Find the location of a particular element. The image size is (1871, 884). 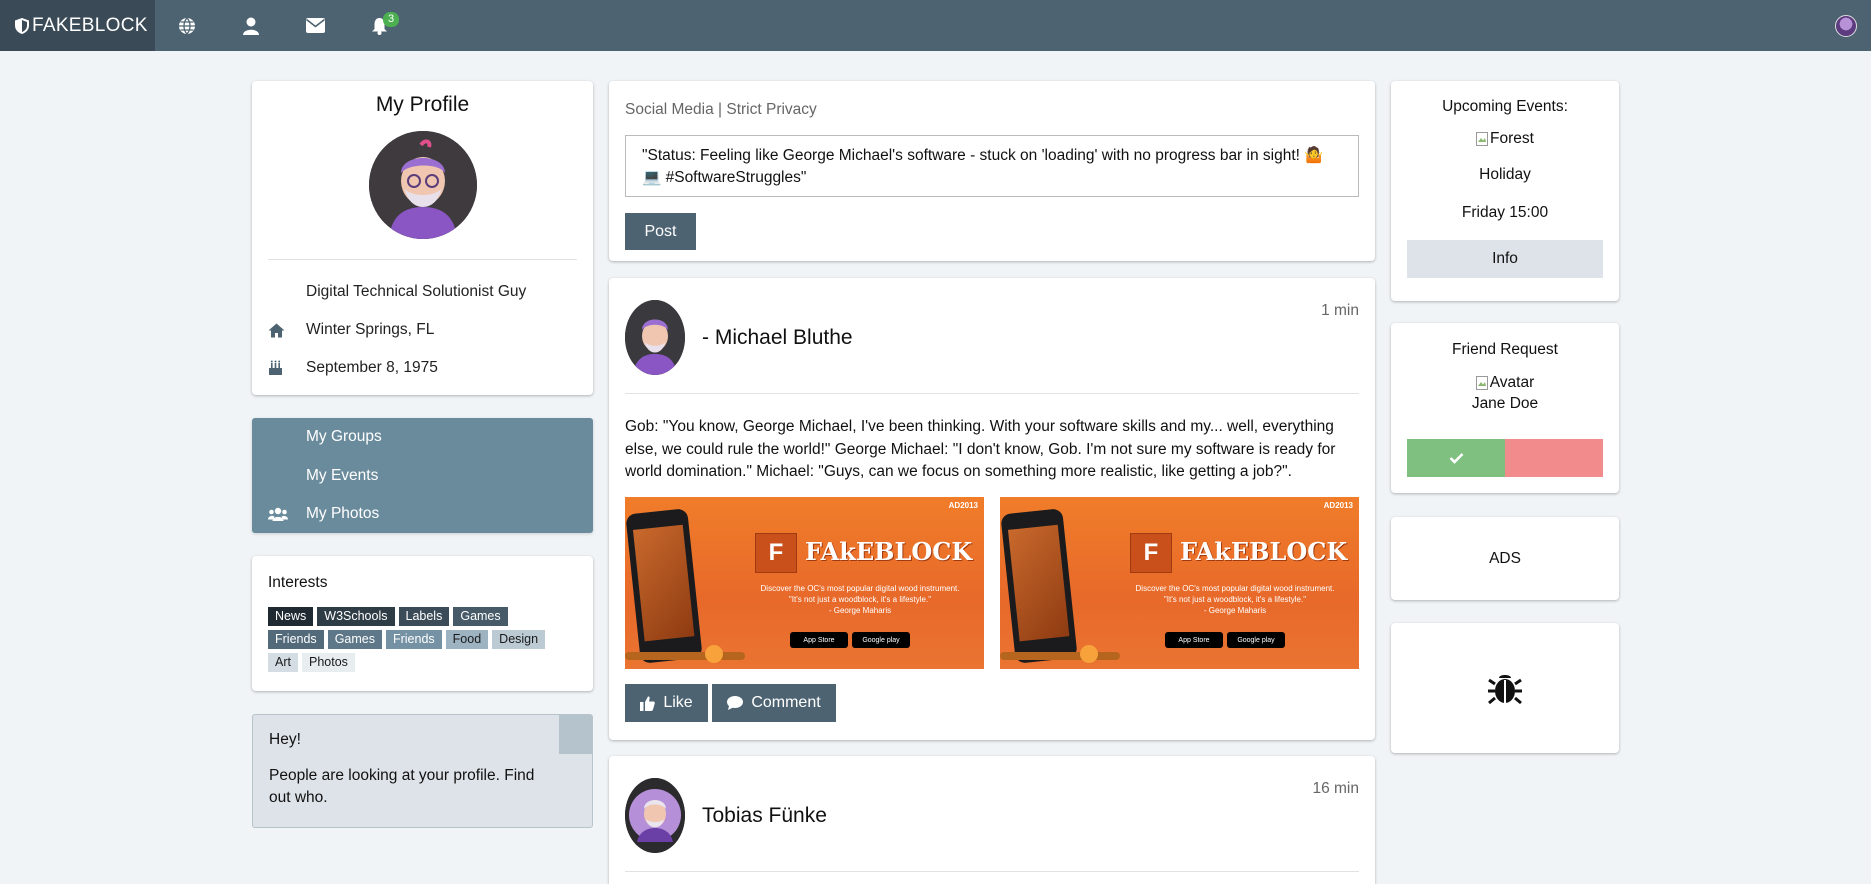

birthday-cake-icon is located at coordinates (275, 367).